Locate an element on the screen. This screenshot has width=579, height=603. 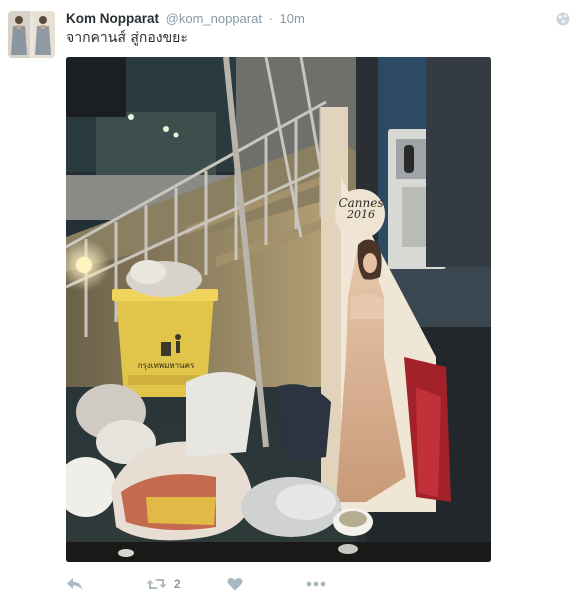
retweet-count: 2 is located at coordinates (177, 584).